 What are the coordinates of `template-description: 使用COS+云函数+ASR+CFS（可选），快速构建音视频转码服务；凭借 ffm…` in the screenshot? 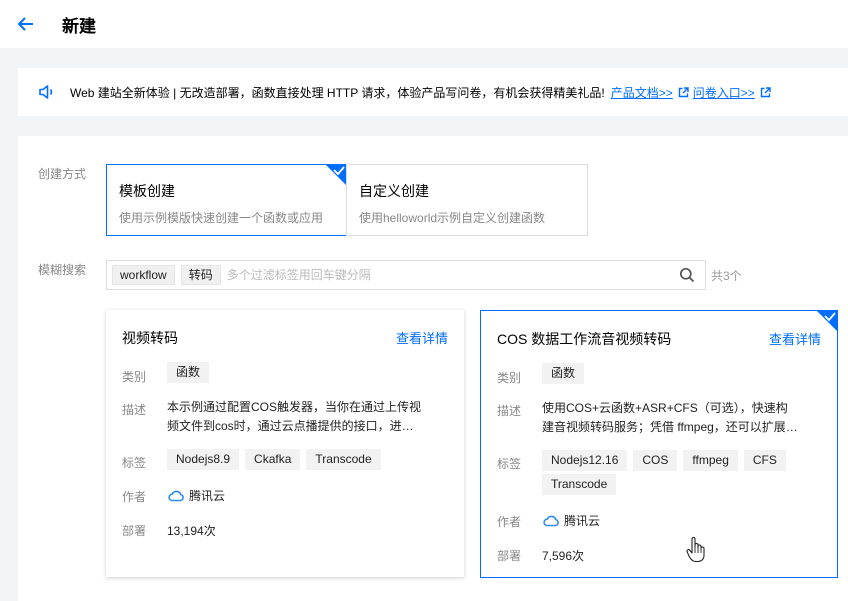 It's located at (670, 417).